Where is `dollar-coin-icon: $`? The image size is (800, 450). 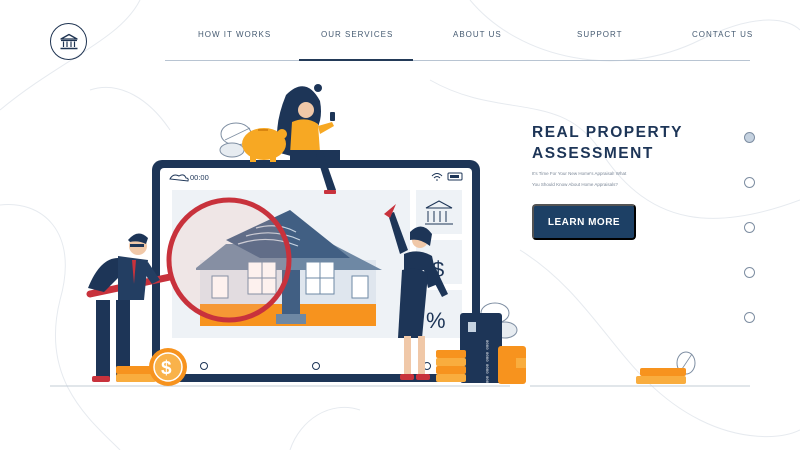 dollar-coin-icon: $ is located at coordinates (168, 367).